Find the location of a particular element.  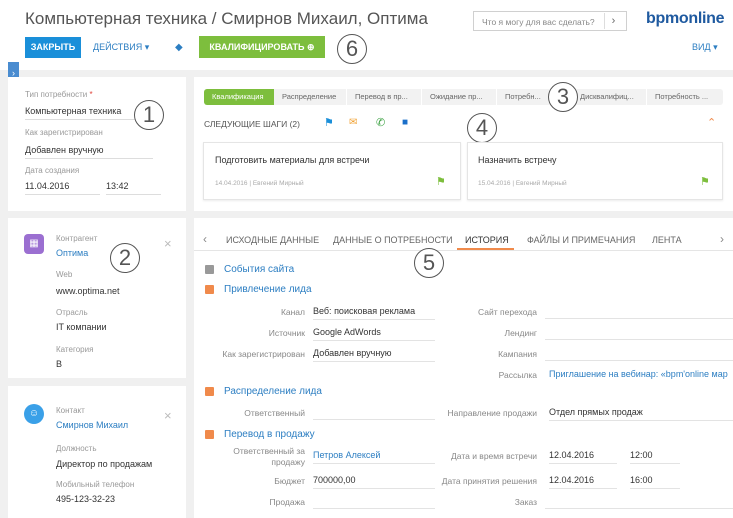

stage-item: Распределение is located at coordinates (310, 97).